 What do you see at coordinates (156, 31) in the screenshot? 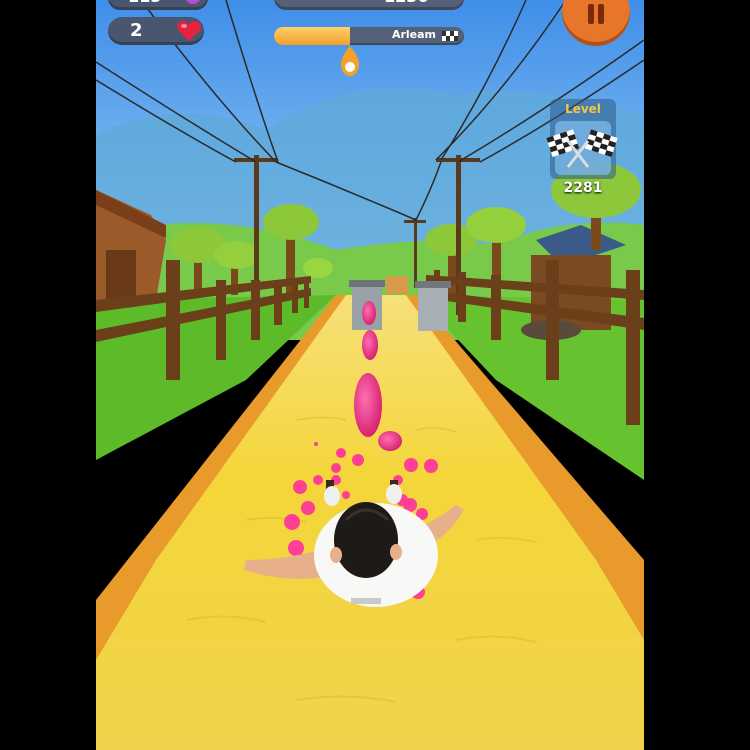
I see `lives-counter: 2` at bounding box center [156, 31].